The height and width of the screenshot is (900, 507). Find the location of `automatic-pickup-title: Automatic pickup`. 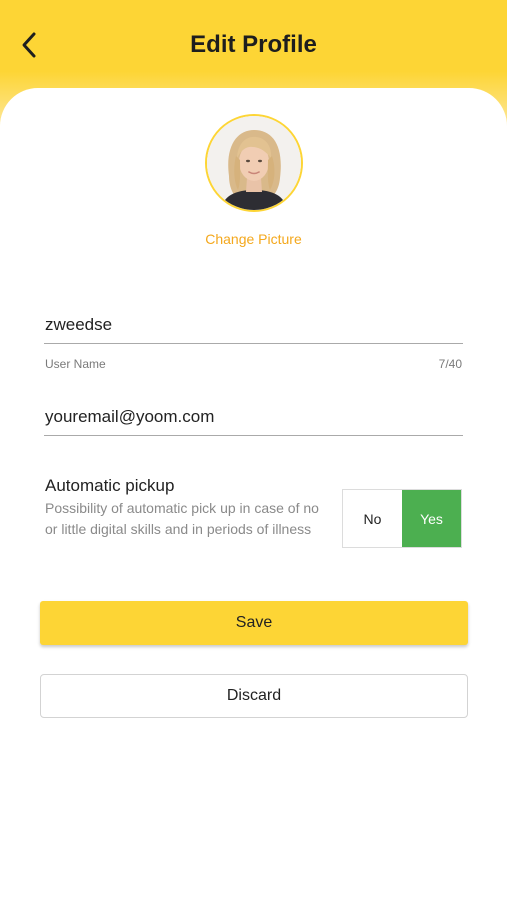

automatic-pickup-title: Automatic pickup is located at coordinates (110, 485).